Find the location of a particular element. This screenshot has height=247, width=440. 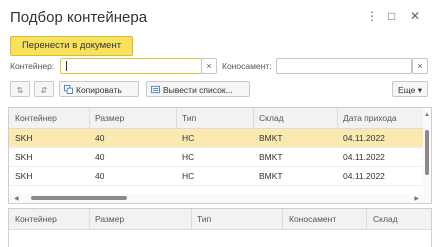

container-clear-button: × is located at coordinates (209, 66).